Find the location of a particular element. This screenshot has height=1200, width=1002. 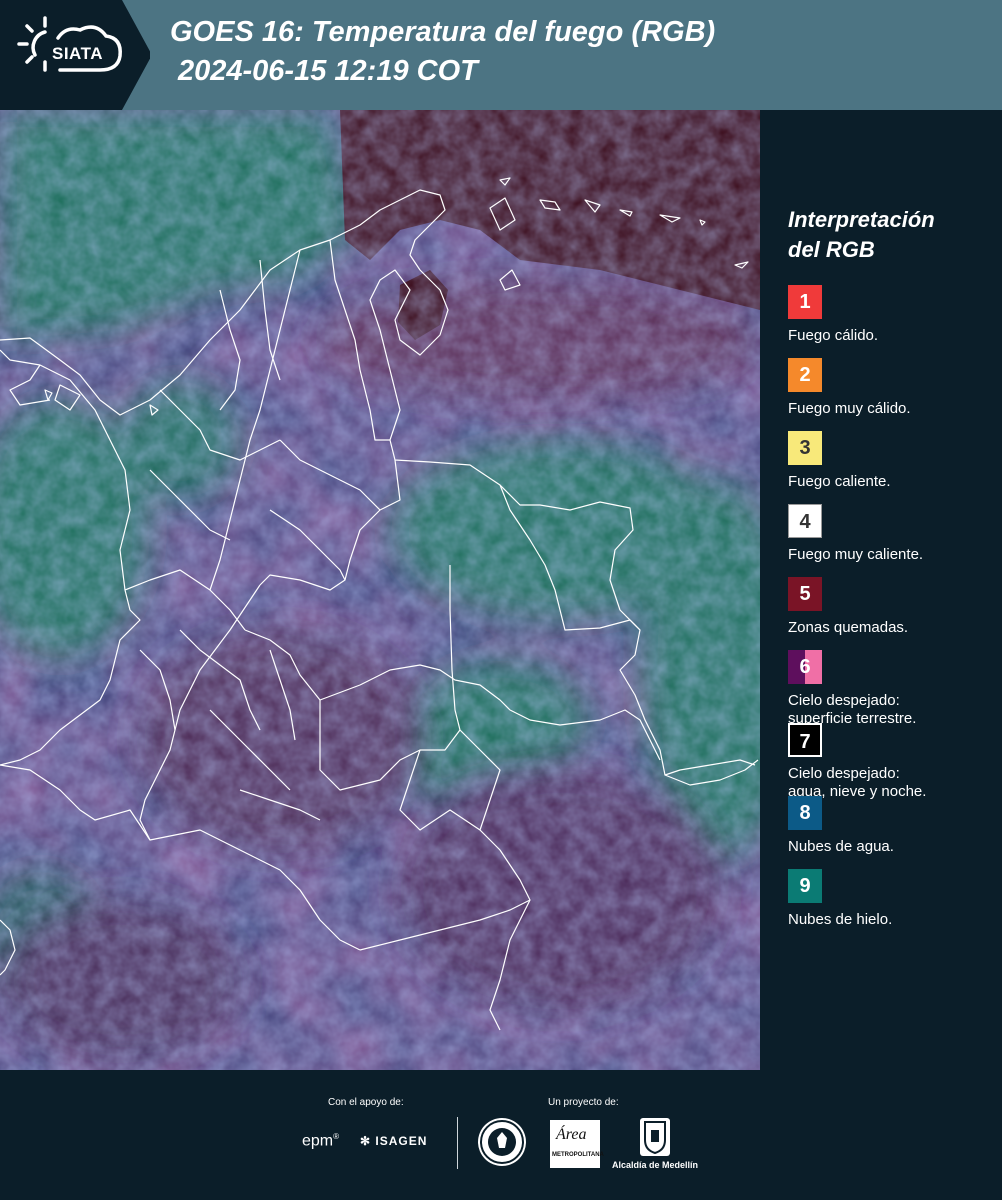

siata-logo: SIATA is located at coordinates (75, 55).